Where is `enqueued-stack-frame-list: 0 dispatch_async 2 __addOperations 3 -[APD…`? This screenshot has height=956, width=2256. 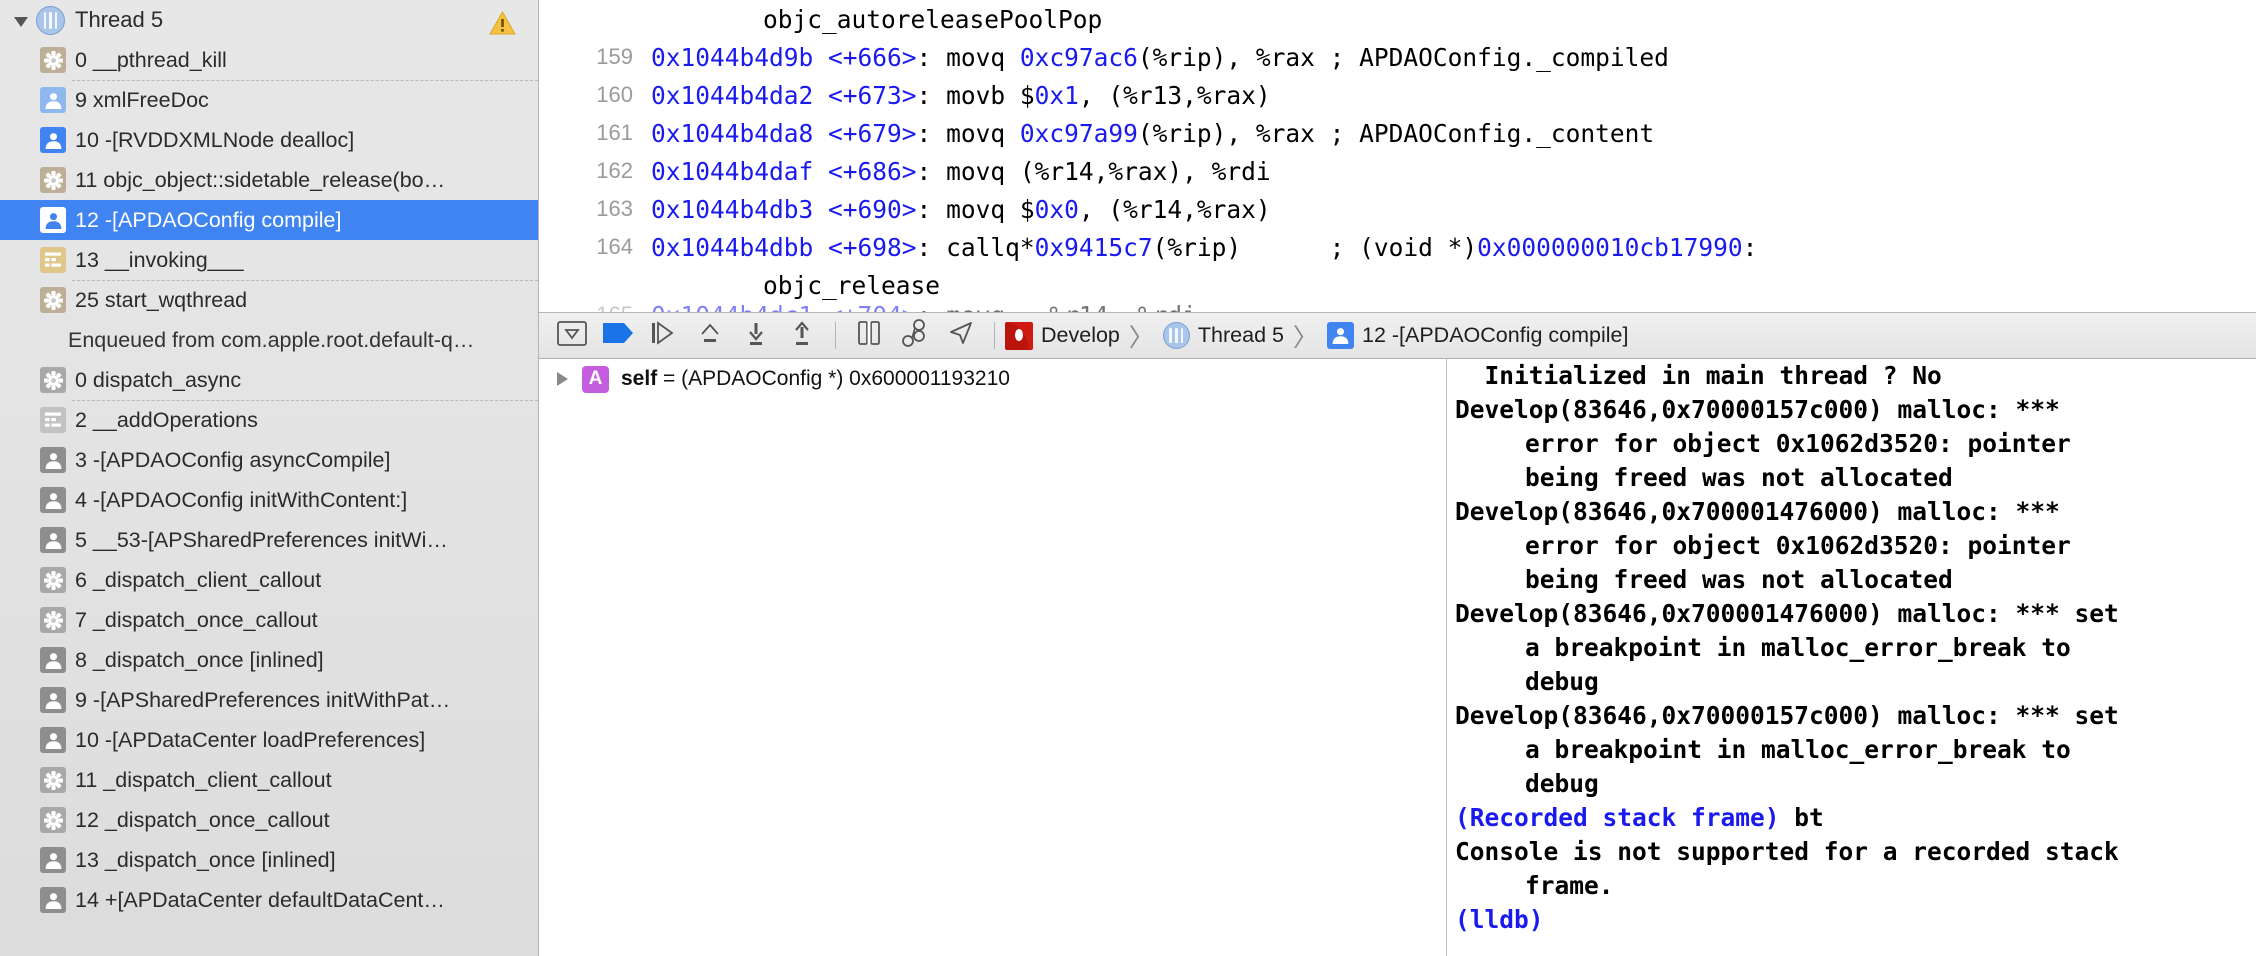 enqueued-stack-frame-list: 0 dispatch_async 2 __addOperations 3 -[APD… is located at coordinates (269, 640).